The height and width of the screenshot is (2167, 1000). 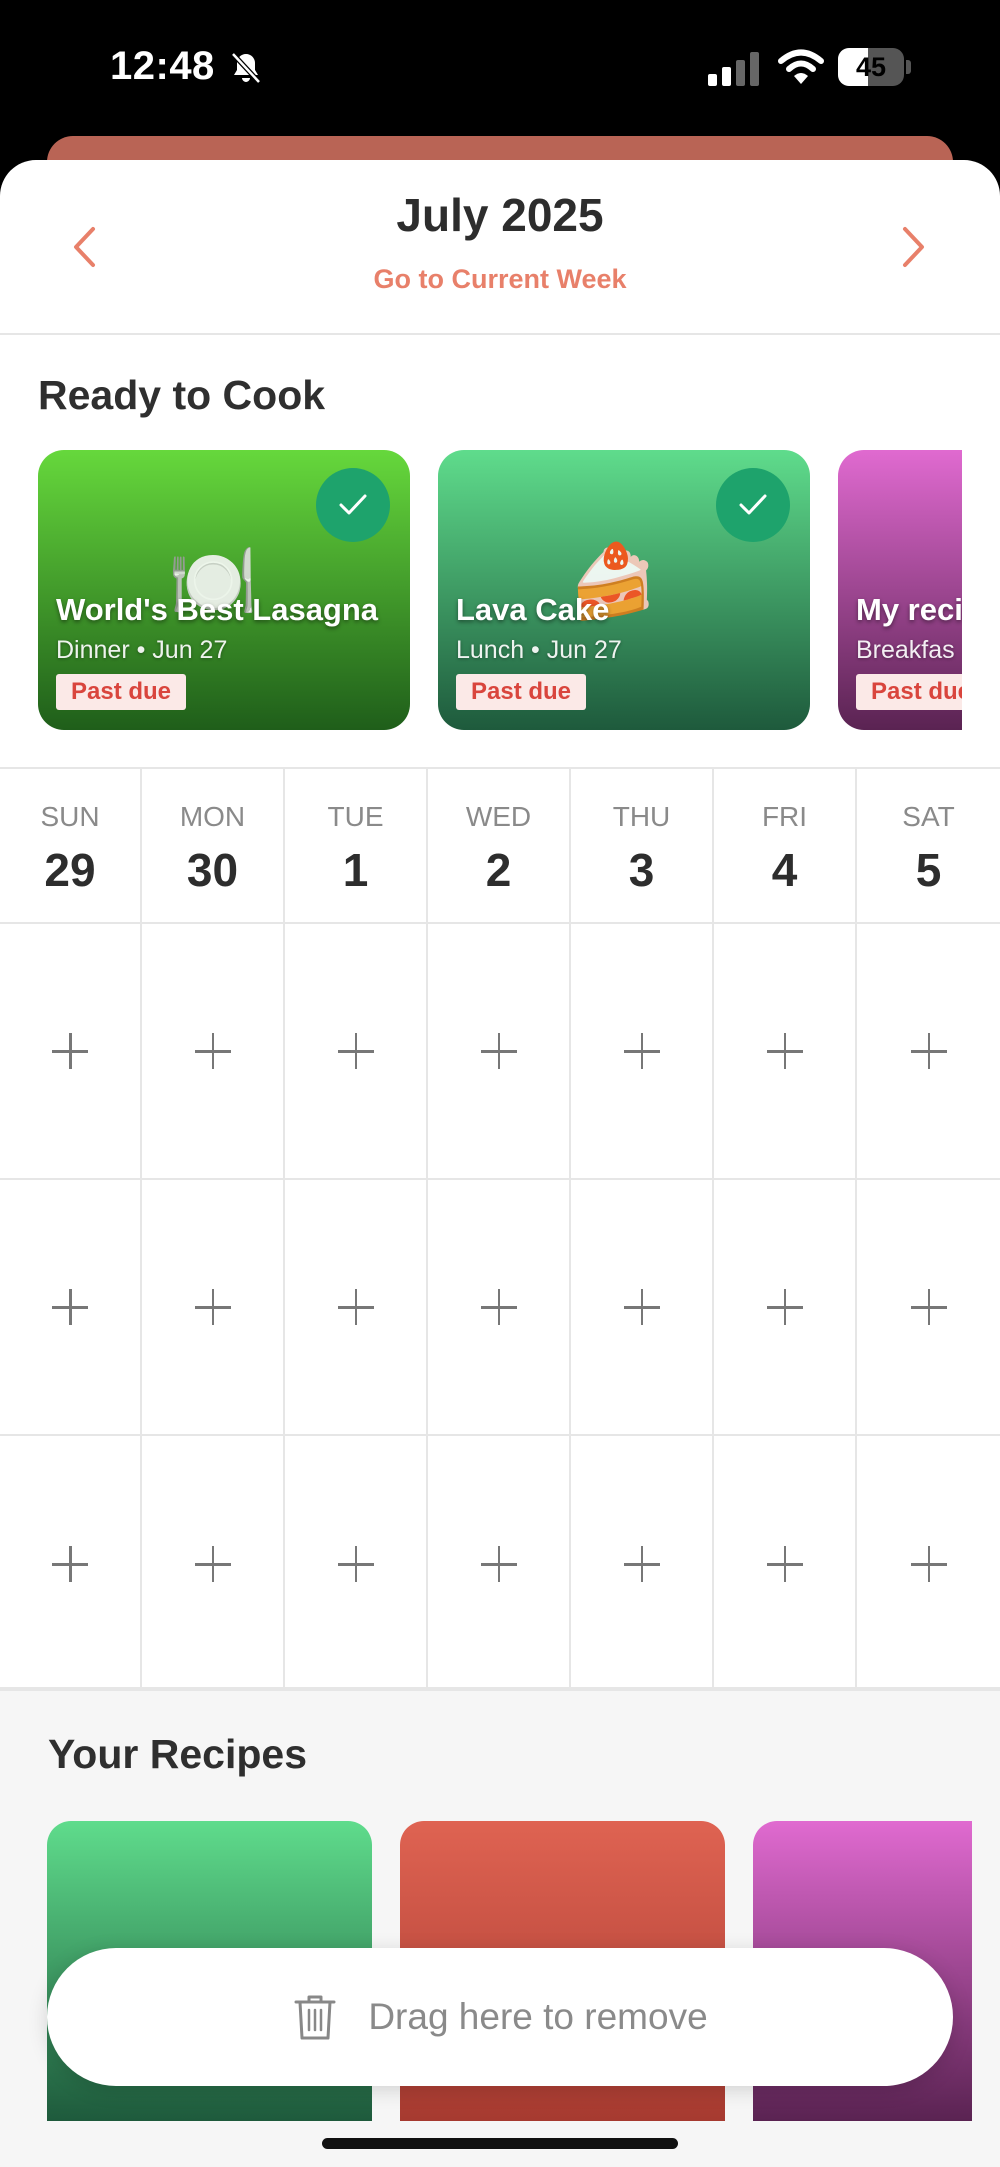 What do you see at coordinates (500, 70) in the screenshot?
I see `status-bar: 12:48 45` at bounding box center [500, 70].